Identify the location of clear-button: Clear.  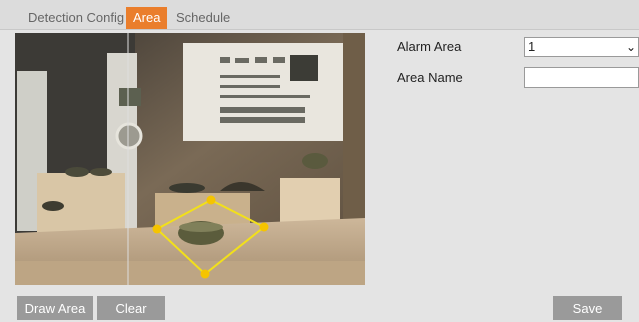
(131, 308).